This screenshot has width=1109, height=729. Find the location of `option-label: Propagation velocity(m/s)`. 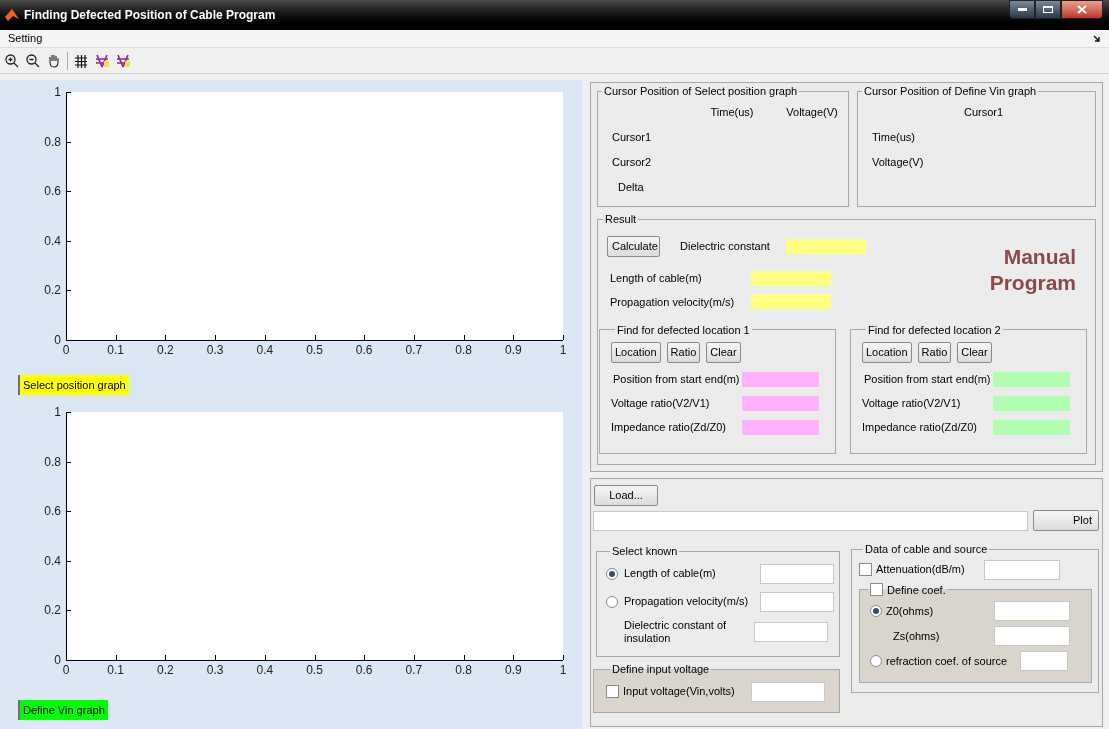

option-label: Propagation velocity(m/s) is located at coordinates (691, 601).